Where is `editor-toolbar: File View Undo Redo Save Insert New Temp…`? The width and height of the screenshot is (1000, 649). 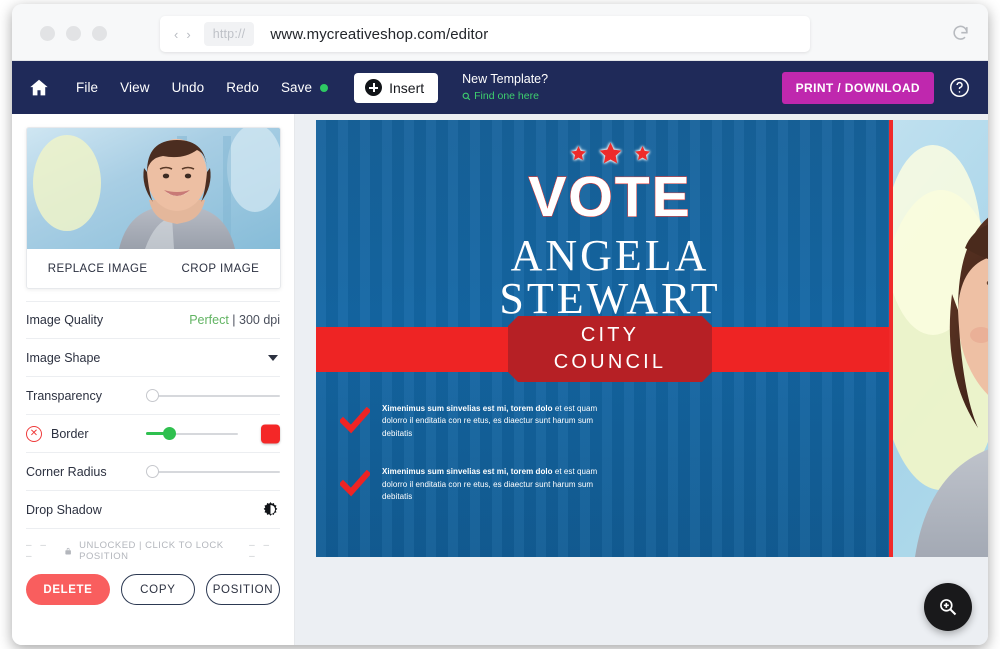 editor-toolbar: File View Undo Redo Save Insert New Temp… is located at coordinates (500, 87).